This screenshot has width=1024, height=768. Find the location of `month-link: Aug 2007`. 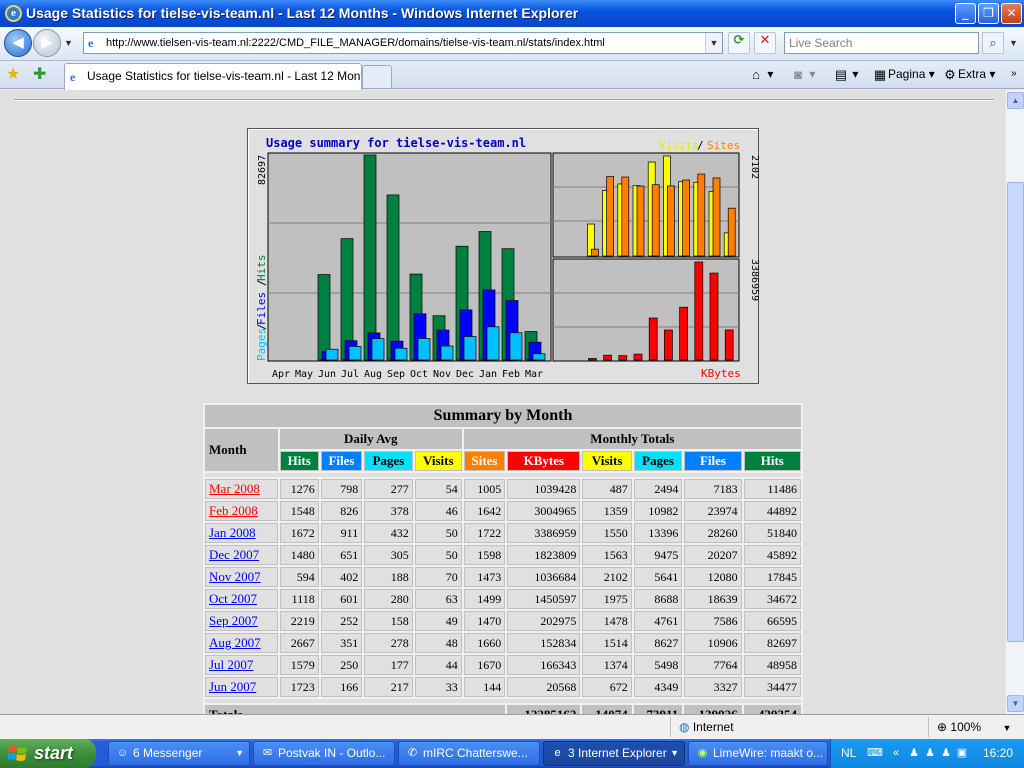

month-link: Aug 2007 is located at coordinates (235, 642).